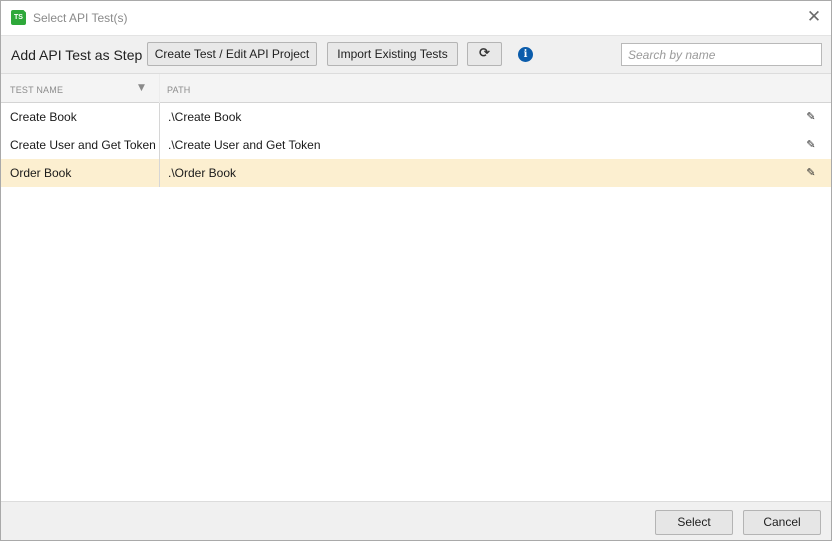 This screenshot has height=541, width=832. What do you see at coordinates (814, 17) in the screenshot?
I see `close-icon: ✕` at bounding box center [814, 17].